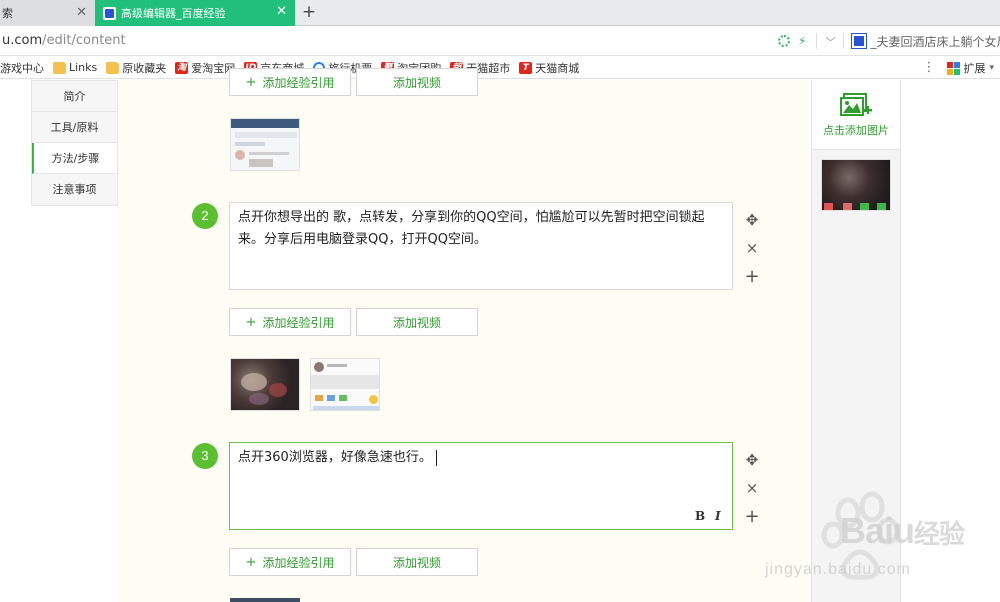 Image resolution: width=1000 pixels, height=602 pixels. I want to click on taobao-icon: 淘, so click(182, 67).